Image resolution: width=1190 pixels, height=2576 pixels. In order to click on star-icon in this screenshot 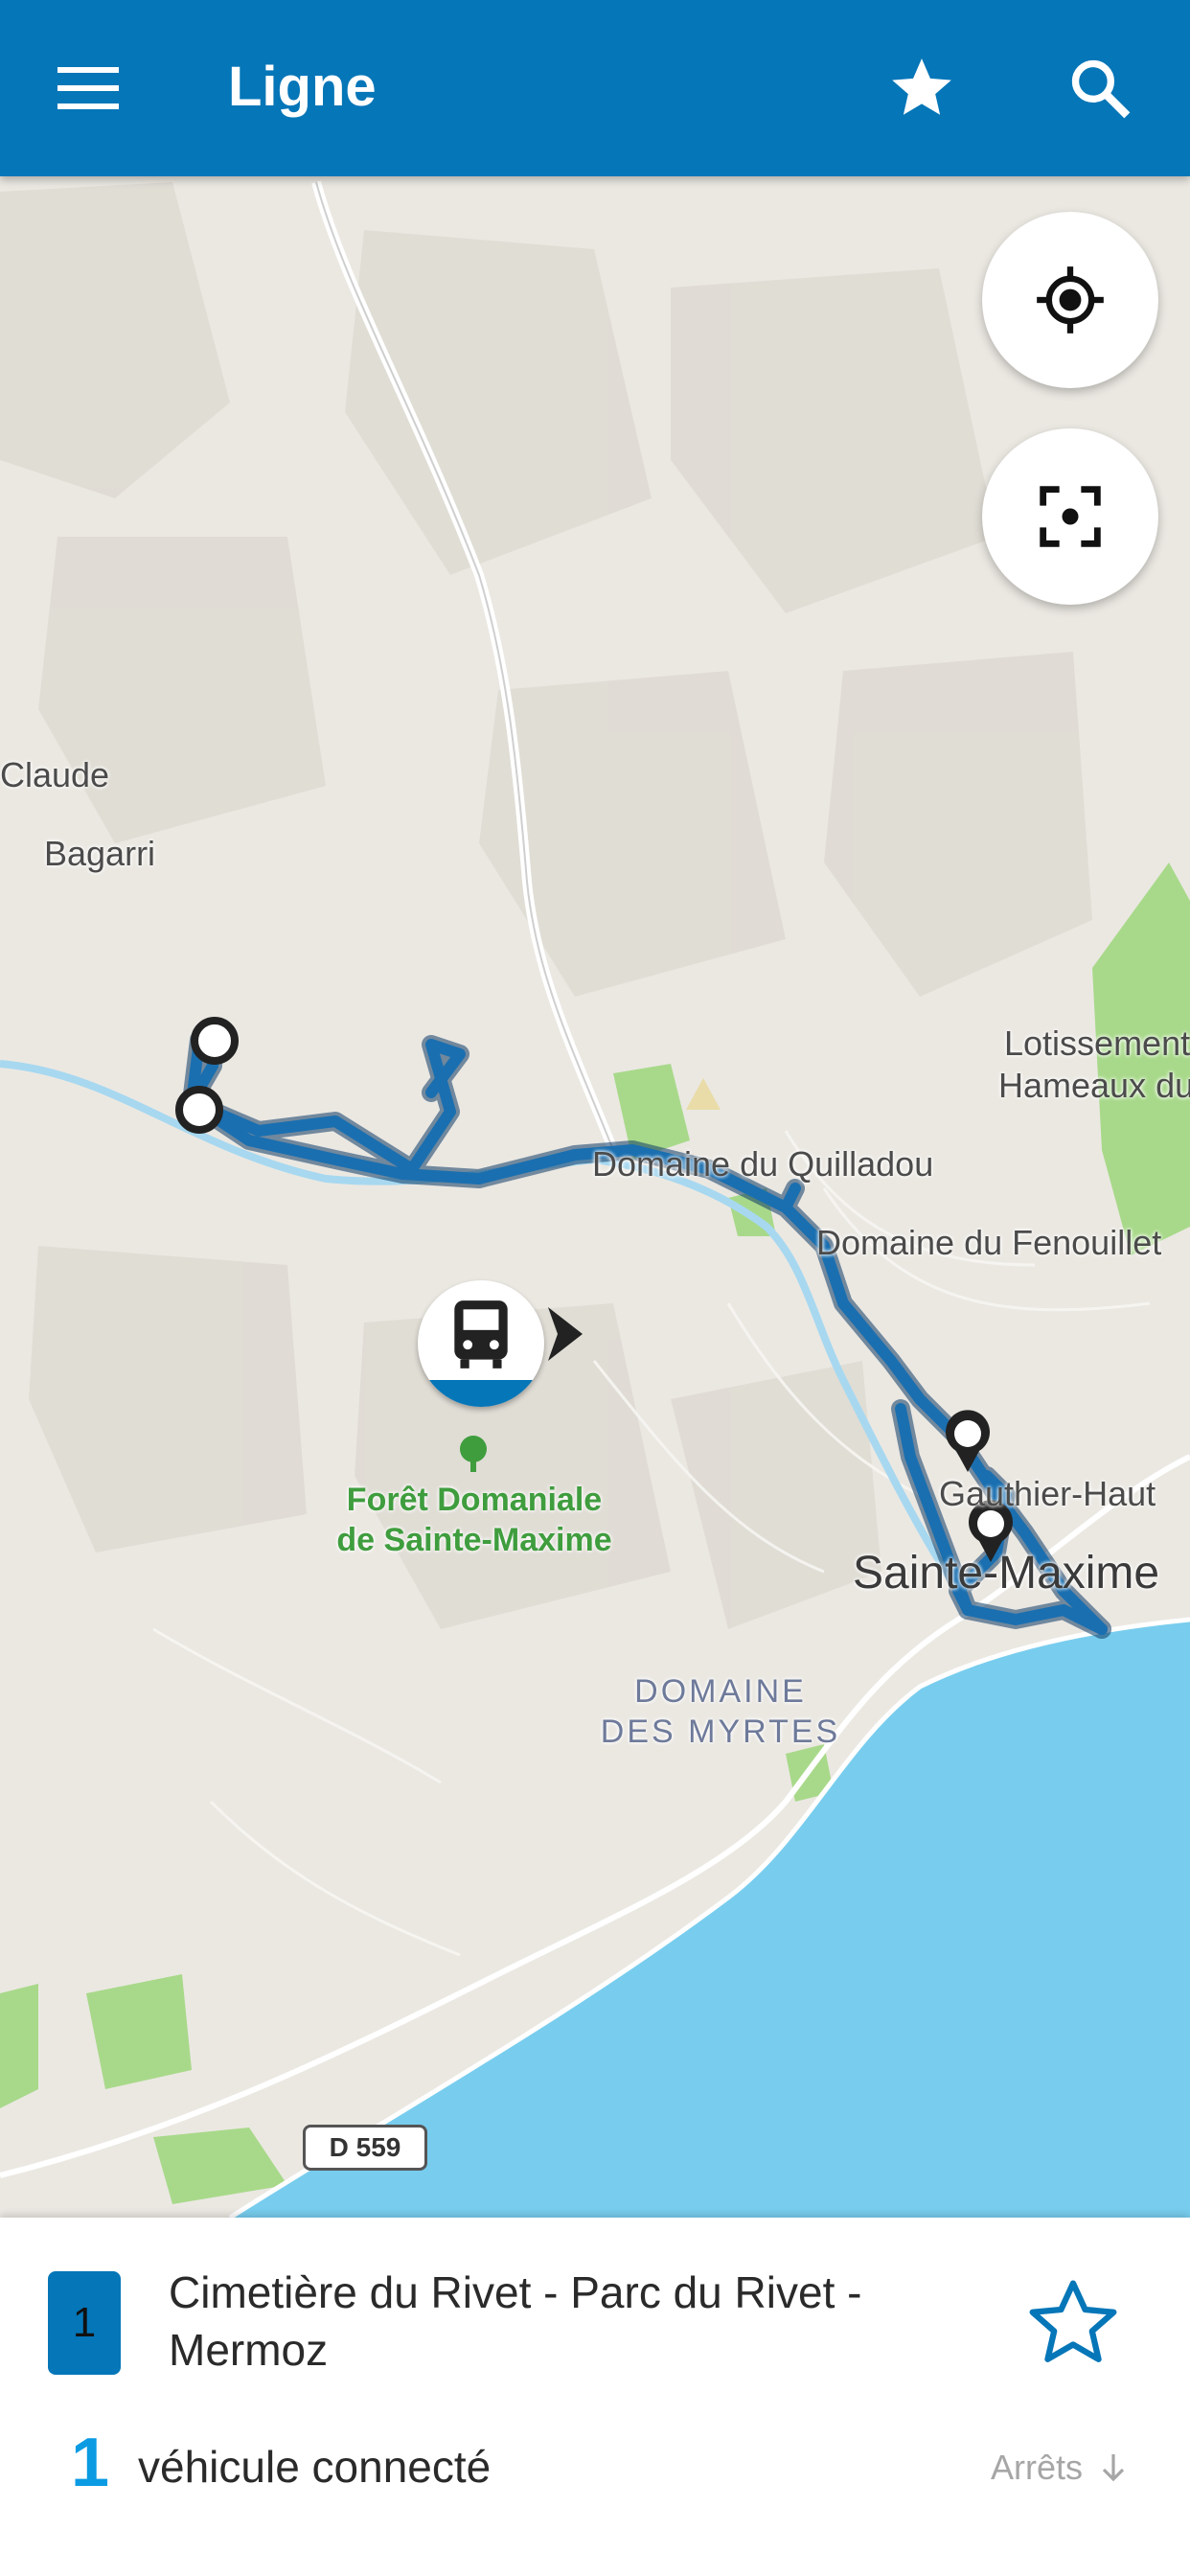, I will do `click(921, 86)`.